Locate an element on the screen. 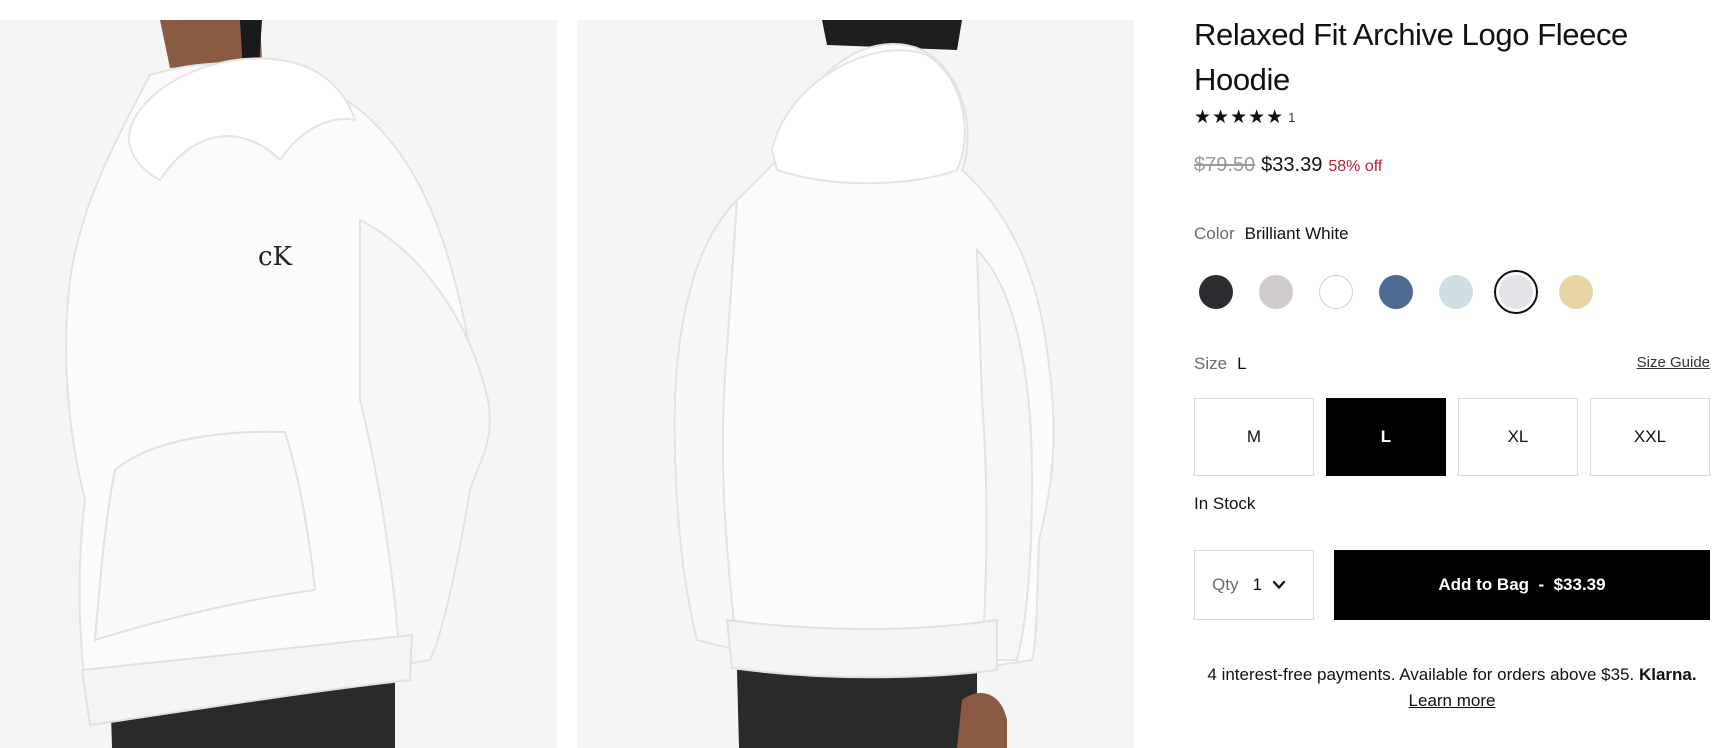 This screenshot has width=1728, height=748. product-rating: ★★★★★ 1 is located at coordinates (1244, 118).